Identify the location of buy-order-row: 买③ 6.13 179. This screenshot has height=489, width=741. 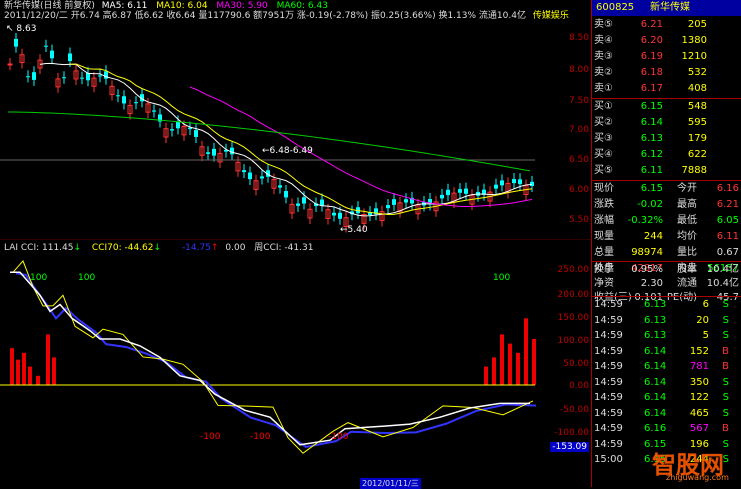
(666, 139).